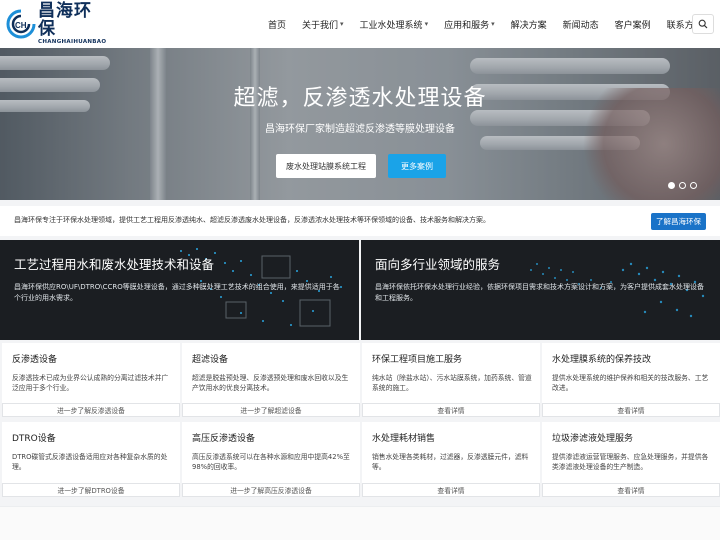 The height and width of the screenshot is (540, 720). What do you see at coordinates (65, 20) in the screenshot?
I see `logo-name-cn: 昌海环保` at bounding box center [65, 20].